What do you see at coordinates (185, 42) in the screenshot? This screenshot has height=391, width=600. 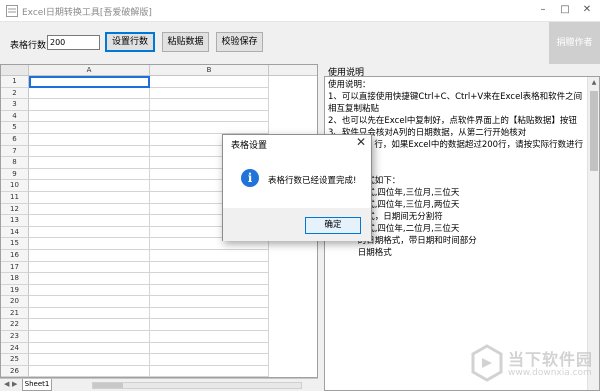 I see `paste-data-button: 粘贴数据` at bounding box center [185, 42].